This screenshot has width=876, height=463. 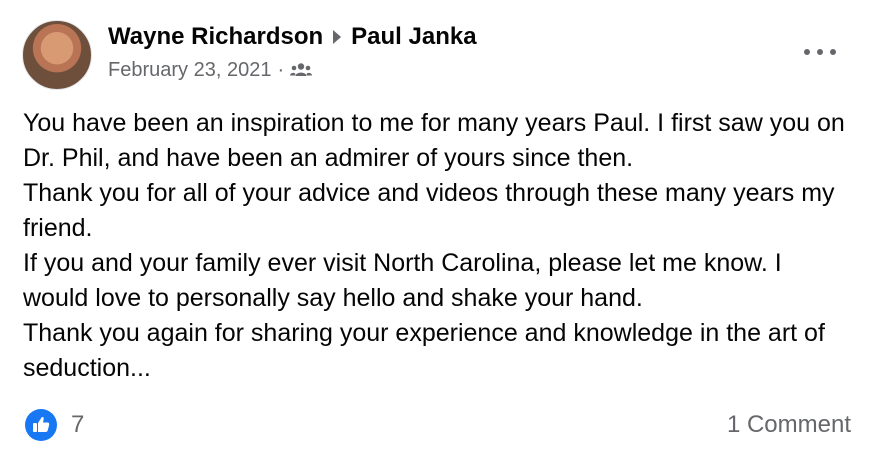 I want to click on arrow-right-icon, so click(x=337, y=37).